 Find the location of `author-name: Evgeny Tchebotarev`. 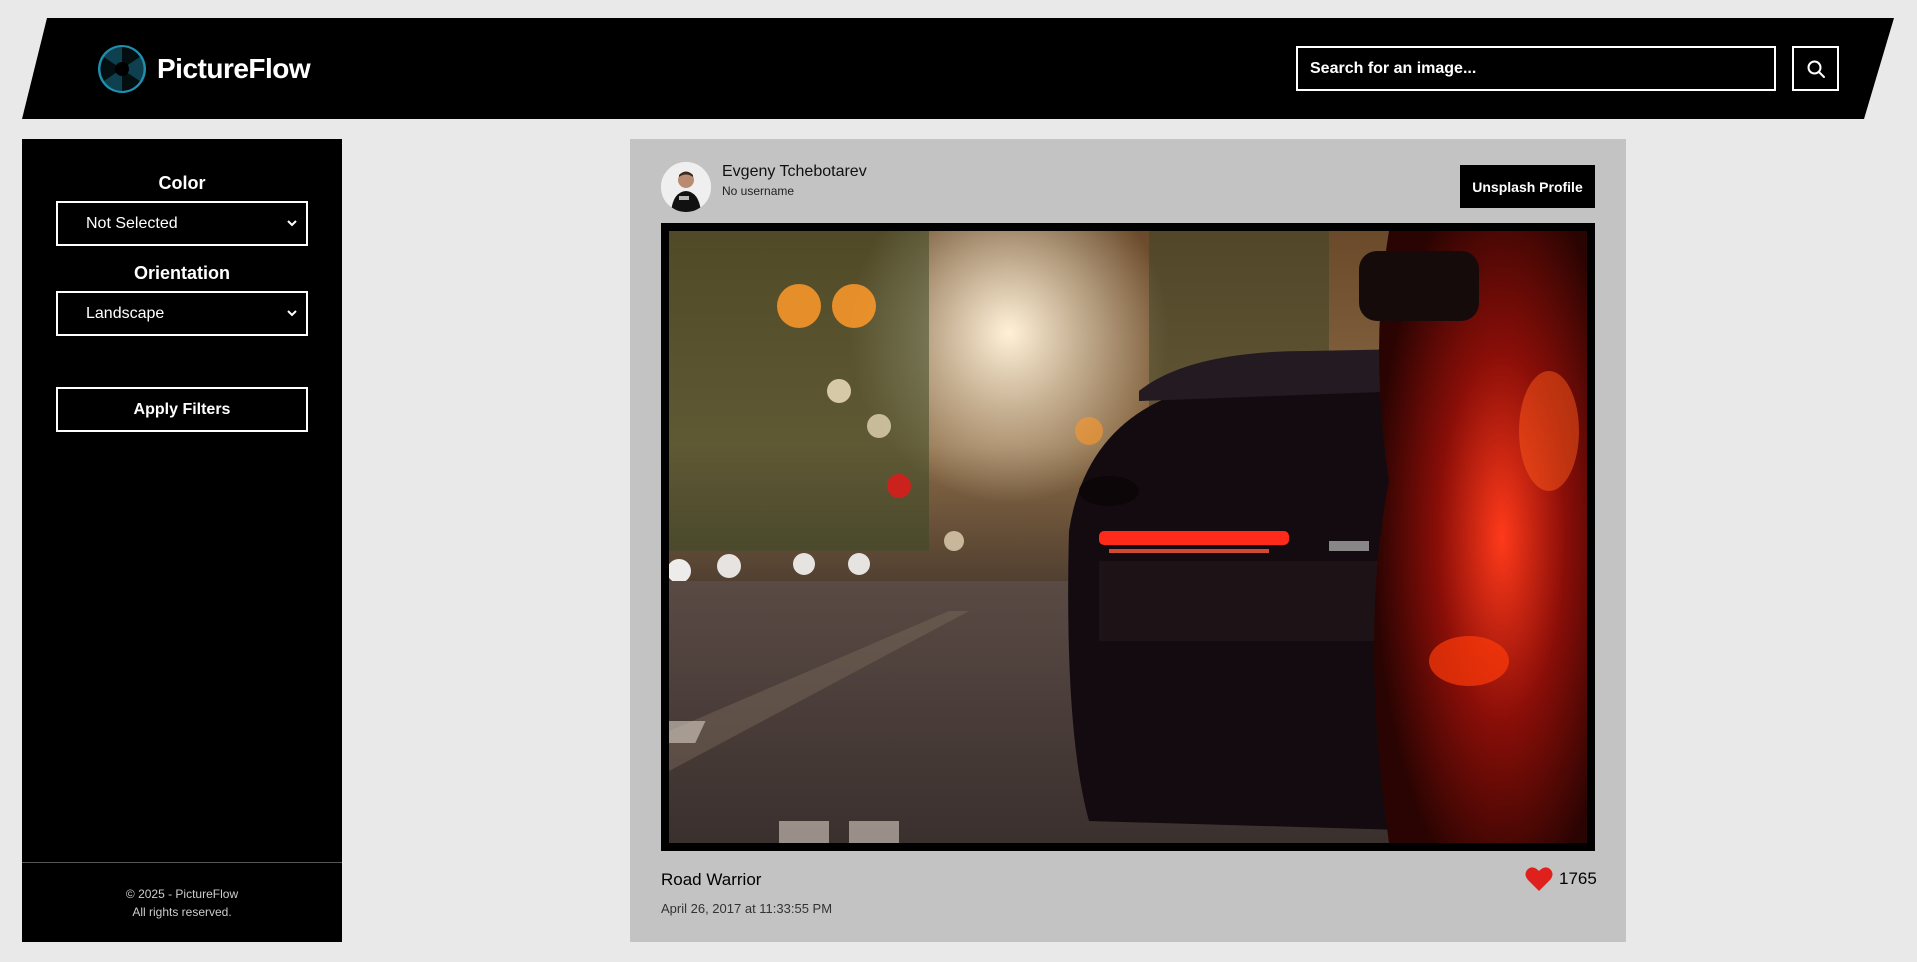

author-name: Evgeny Tchebotarev is located at coordinates (794, 172).